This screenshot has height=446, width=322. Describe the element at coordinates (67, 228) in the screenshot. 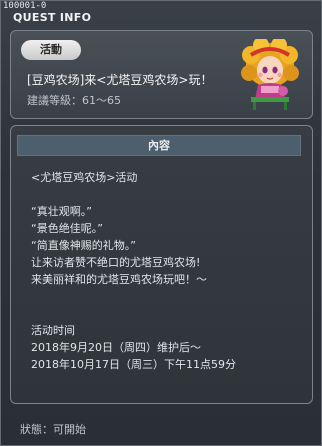

I see `description-line: “景色绝佳呢。”` at that location.